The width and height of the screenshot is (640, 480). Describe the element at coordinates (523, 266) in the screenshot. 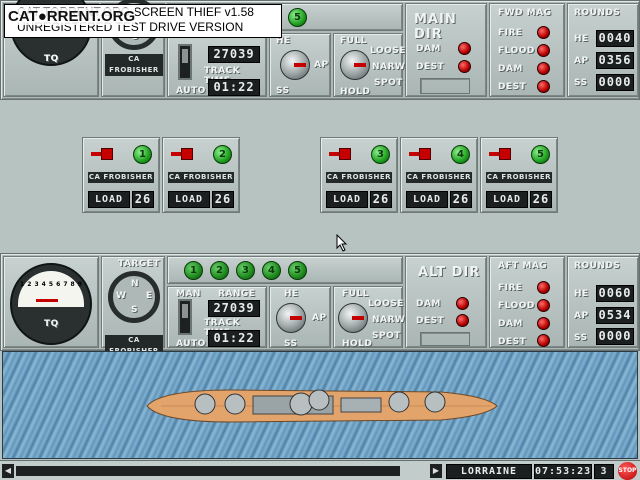

I see `aft-mag-title: AFT MAG` at that location.